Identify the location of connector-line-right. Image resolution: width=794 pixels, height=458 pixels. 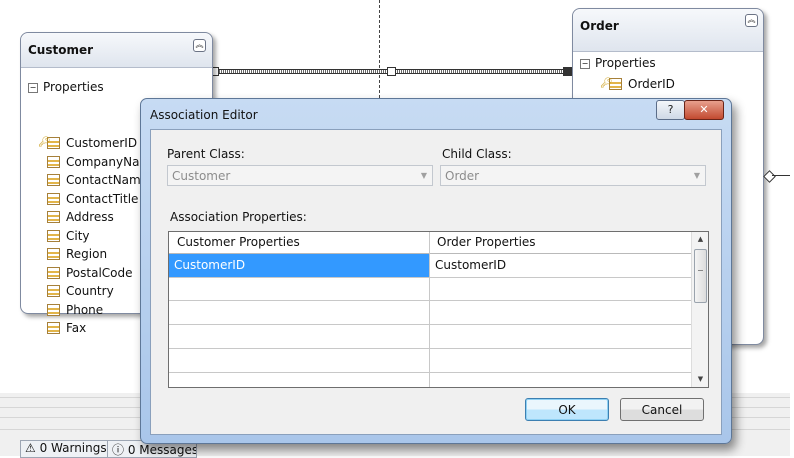
(781, 175).